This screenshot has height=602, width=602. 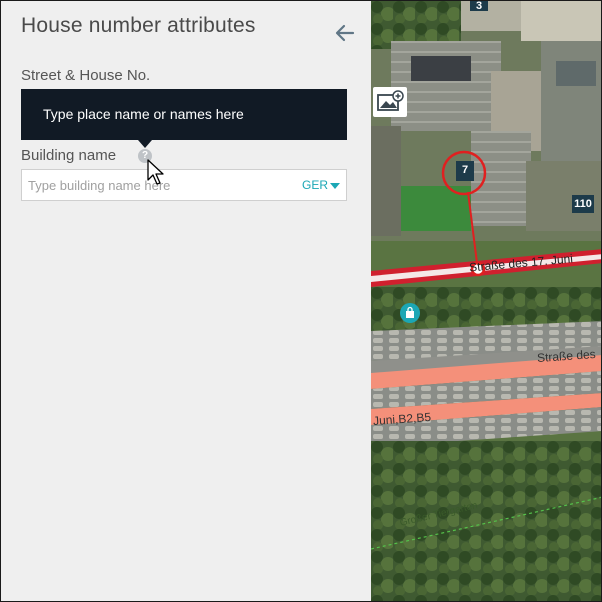 What do you see at coordinates (138, 25) in the screenshot?
I see `panel-title: House number attributes` at bounding box center [138, 25].